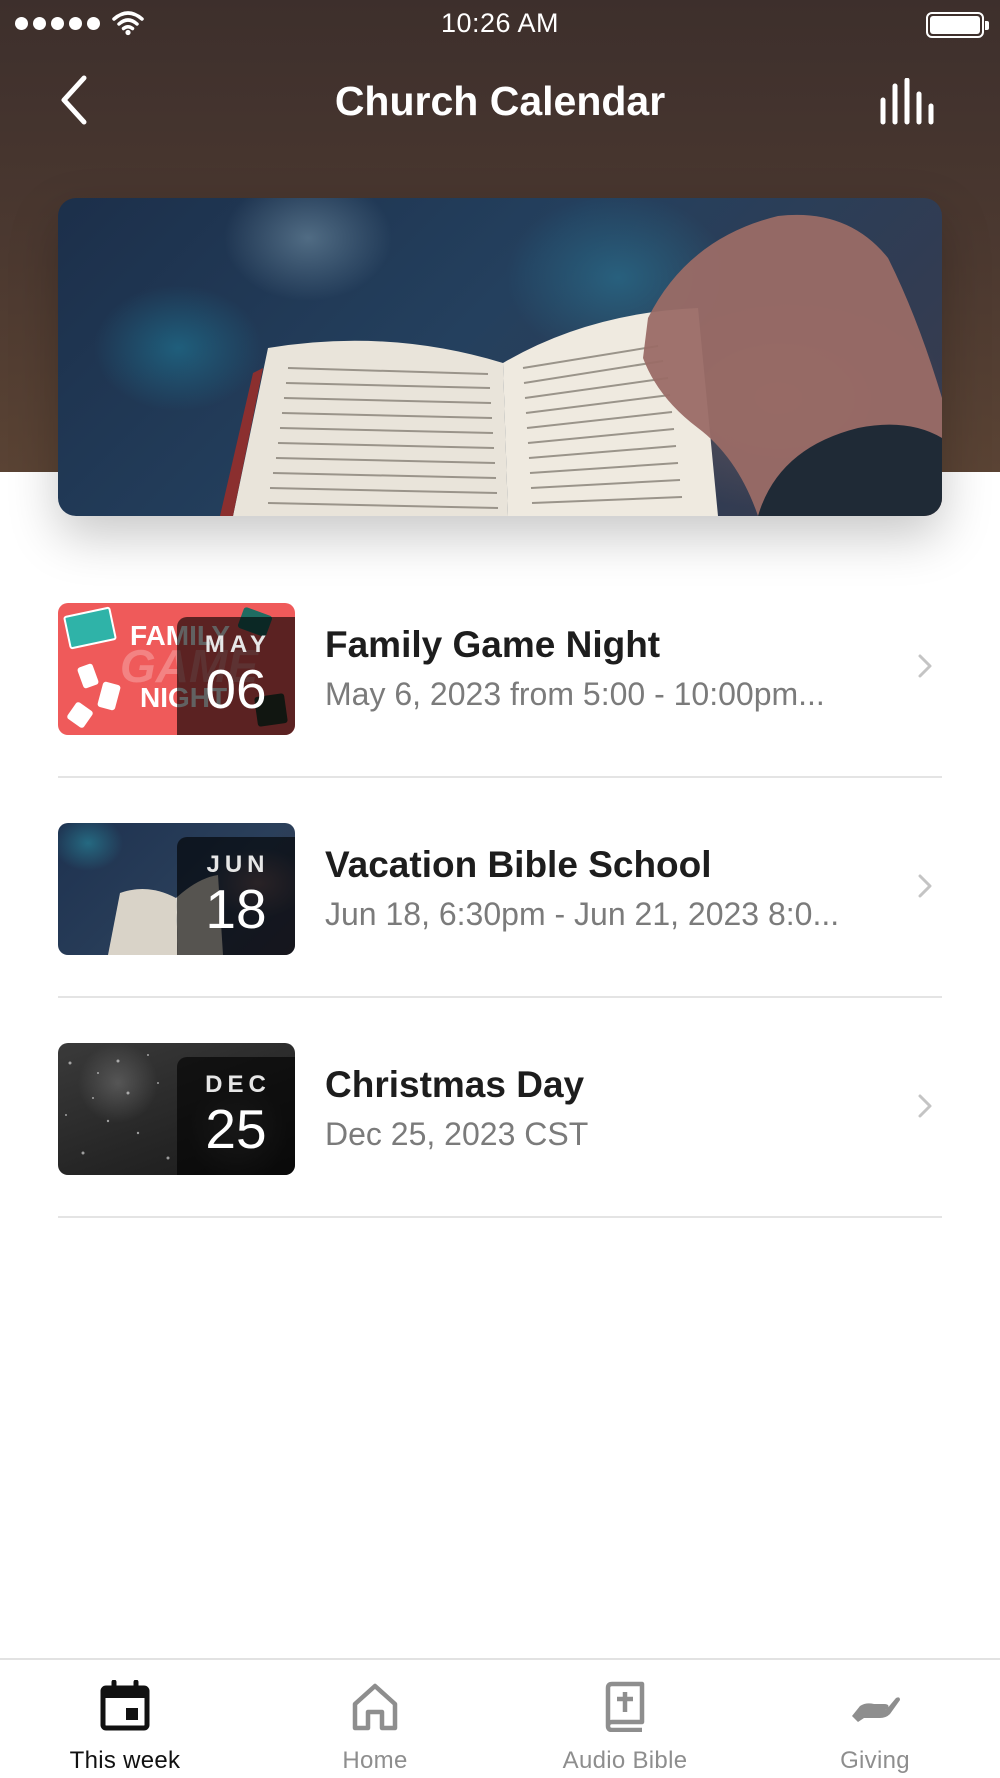 Image resolution: width=1000 pixels, height=1778 pixels. I want to click on event-row-christmas-day: DEC 25 Christmas Day Dec 25, 2023 CST, so click(500, 1108).